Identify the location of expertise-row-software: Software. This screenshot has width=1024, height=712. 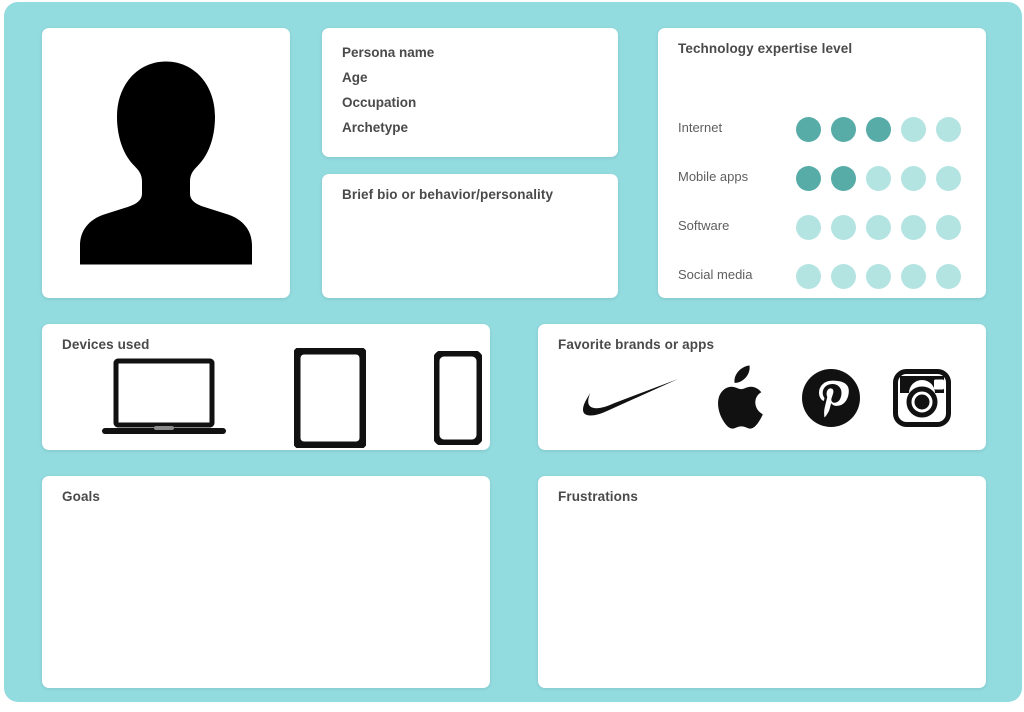
(822, 227).